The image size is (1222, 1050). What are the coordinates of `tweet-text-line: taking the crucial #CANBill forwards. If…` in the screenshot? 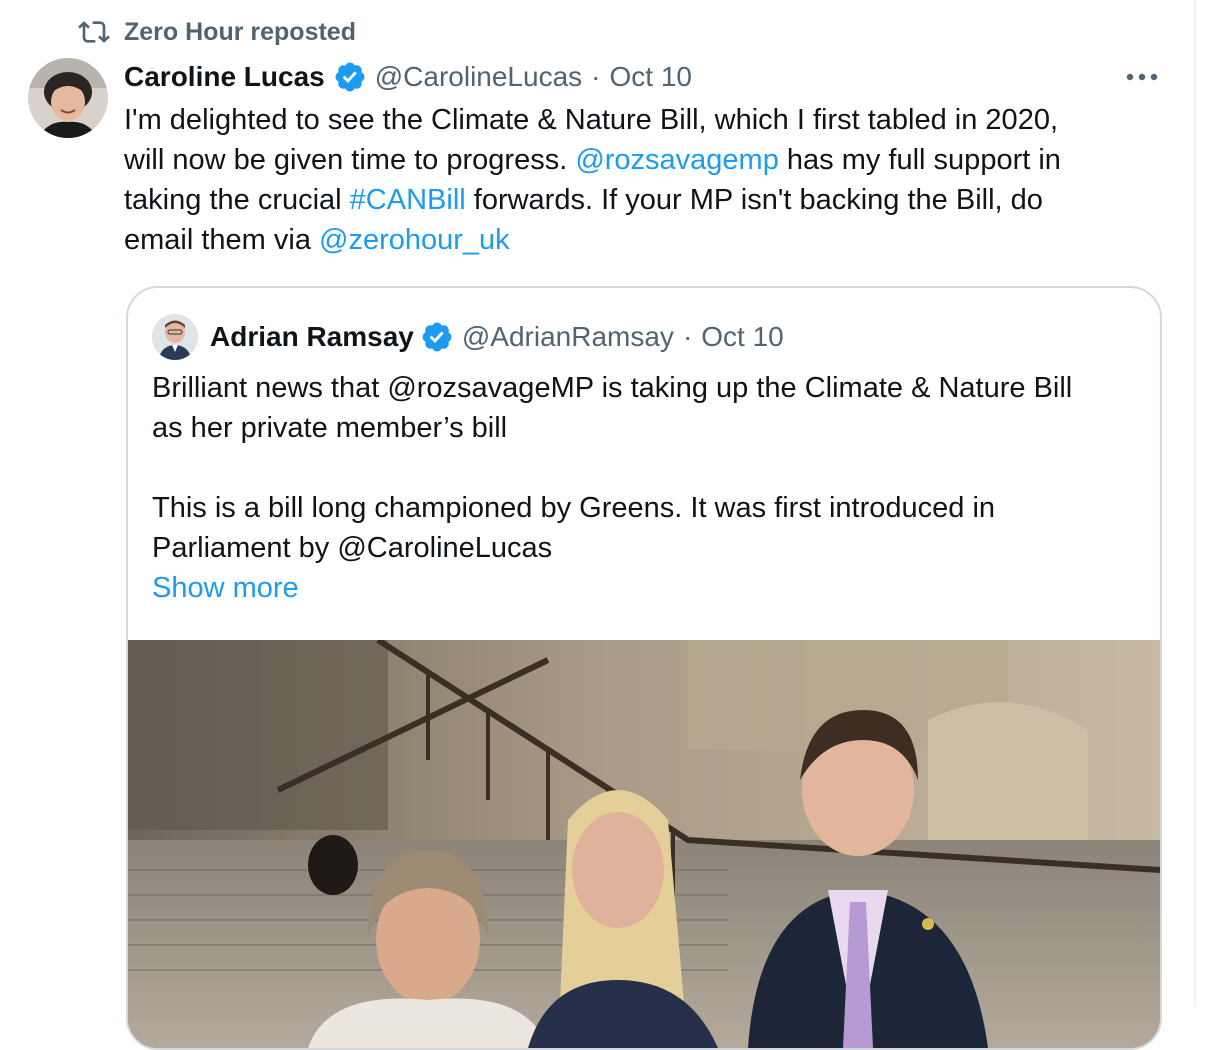 It's located at (644, 200).